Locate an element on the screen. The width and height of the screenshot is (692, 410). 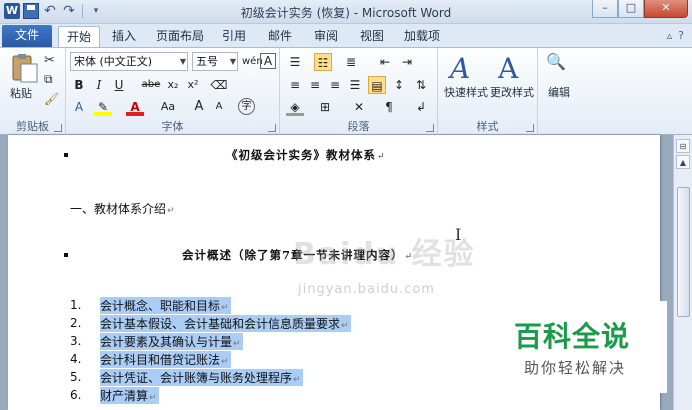
subscript-button: x₂ is located at coordinates (173, 85).